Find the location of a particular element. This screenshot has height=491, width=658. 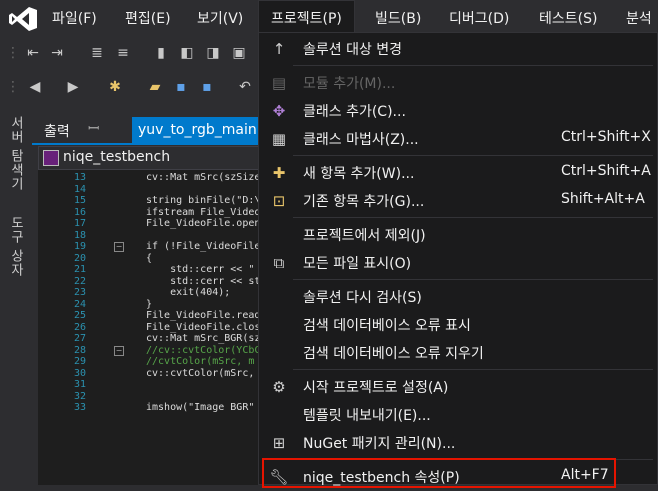

code-line: //cvtColor(mSrc, m is located at coordinates (200, 361).